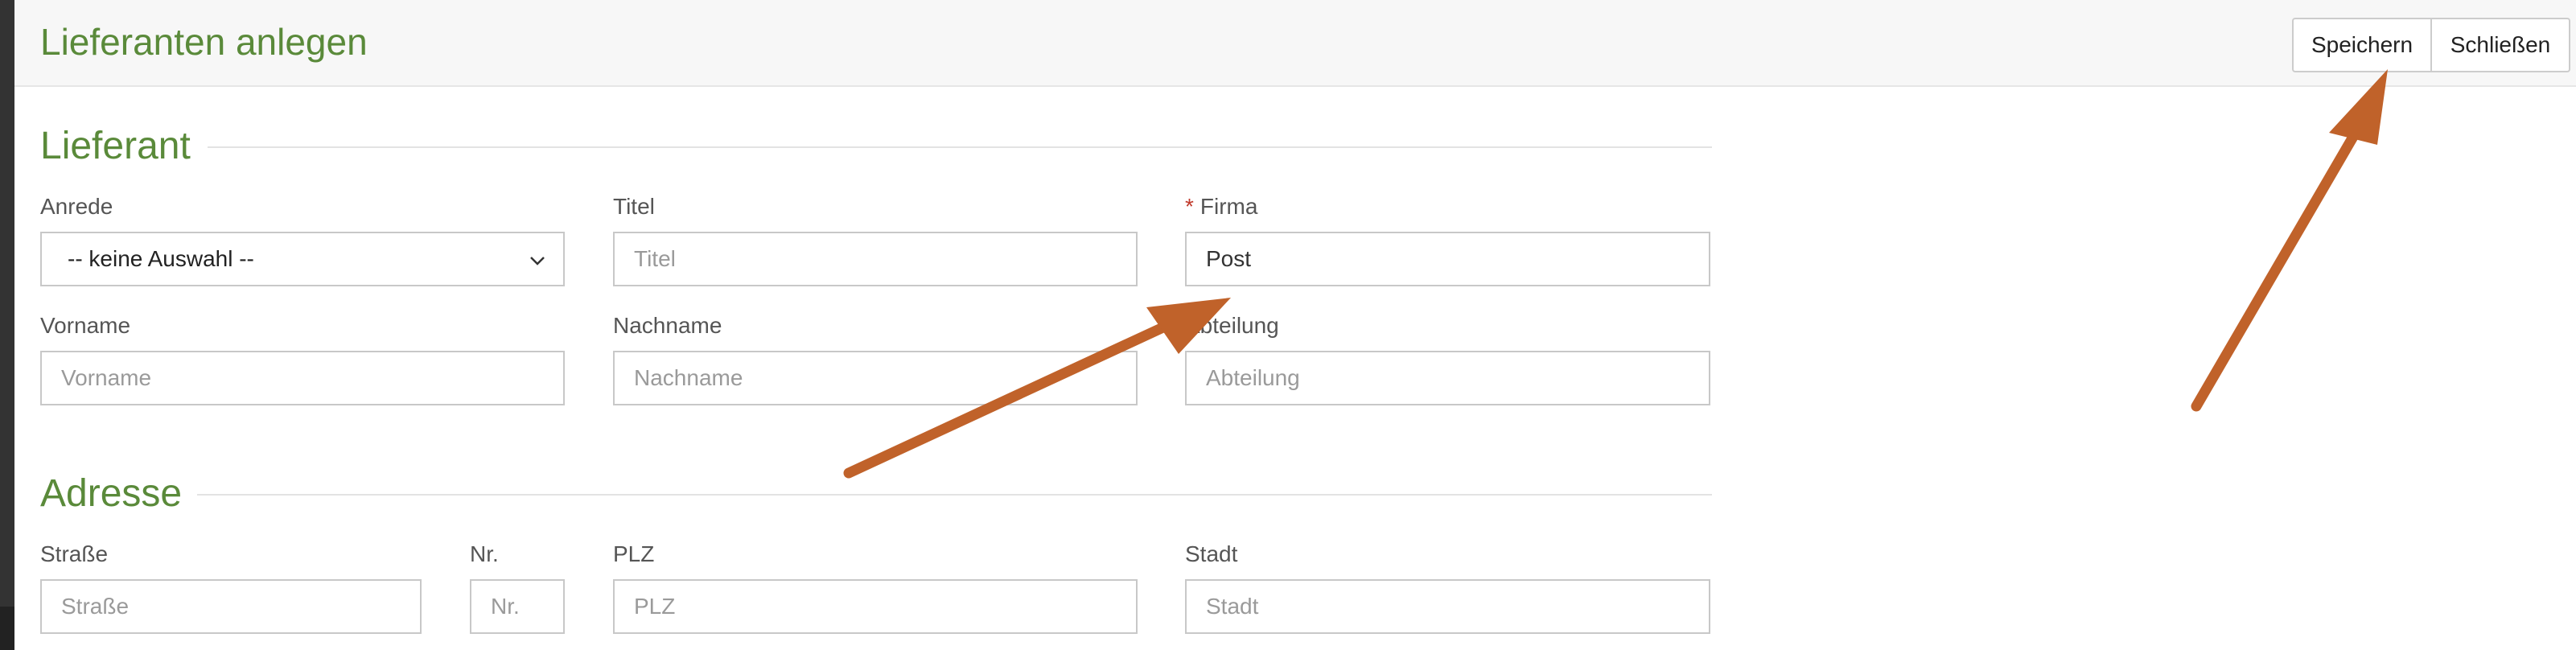 This screenshot has height=650, width=2576. Describe the element at coordinates (2501, 45) in the screenshot. I see `close-button: Schließen` at that location.